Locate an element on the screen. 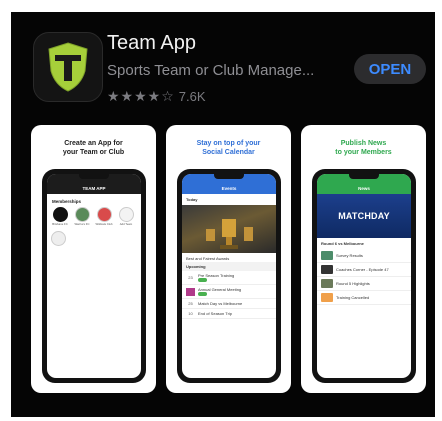 Image resolution: width=442 pixels, height=421 pixels. banner-text: MATCHDAY is located at coordinates (364, 216).